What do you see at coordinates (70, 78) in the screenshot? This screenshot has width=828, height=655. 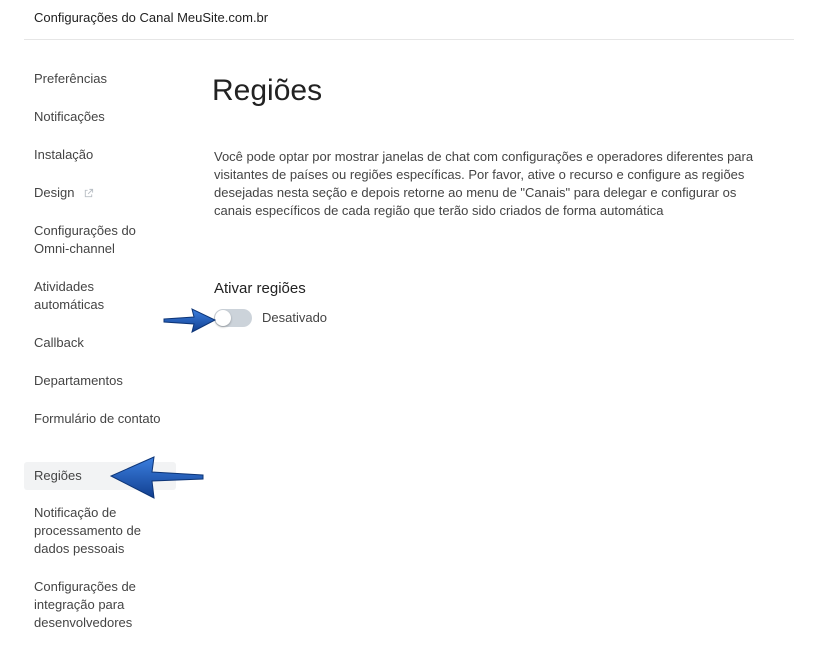 I see `sidebar-item-label: Preferências` at bounding box center [70, 78].